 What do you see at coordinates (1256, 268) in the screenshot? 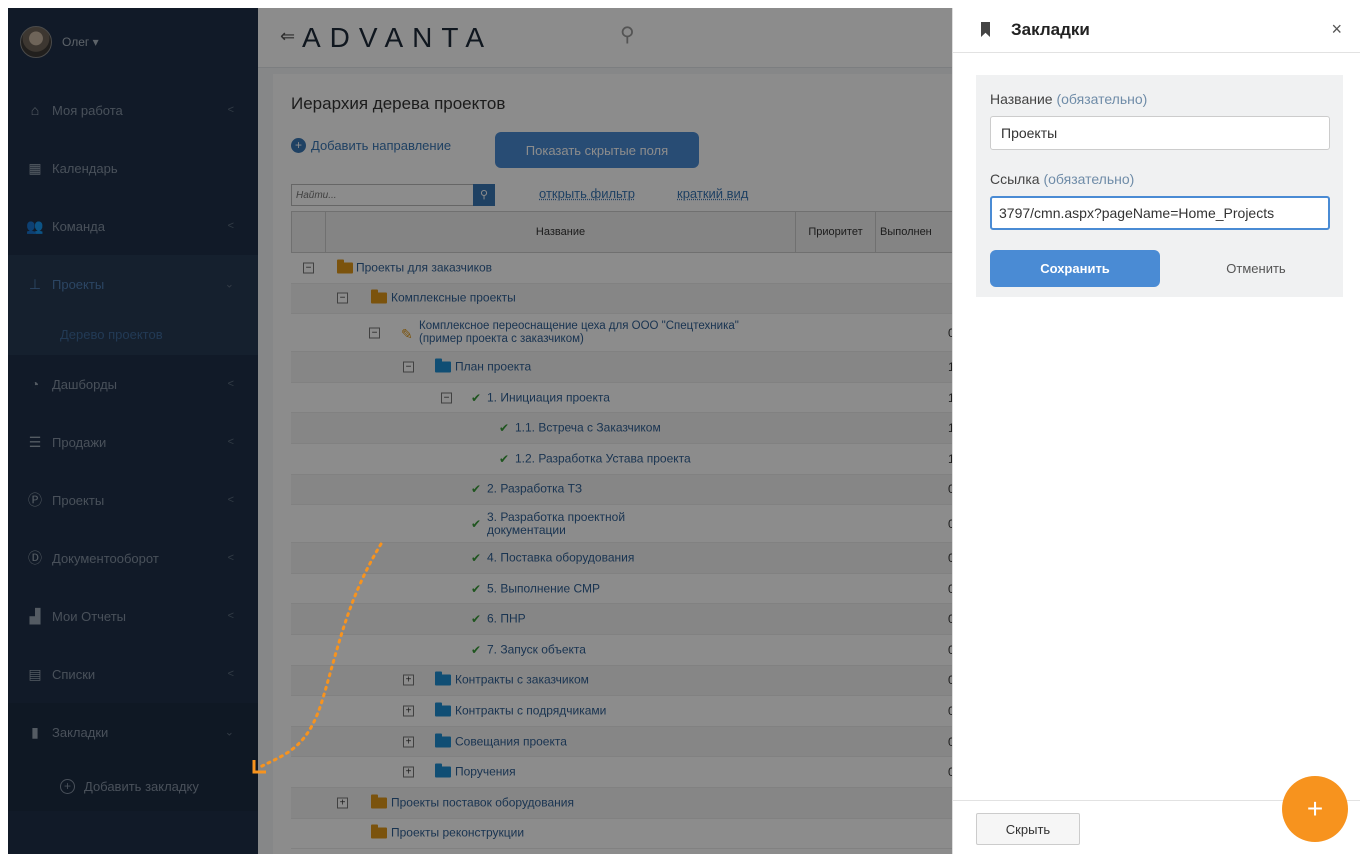
I see `cancel-button: Отменить` at bounding box center [1256, 268].